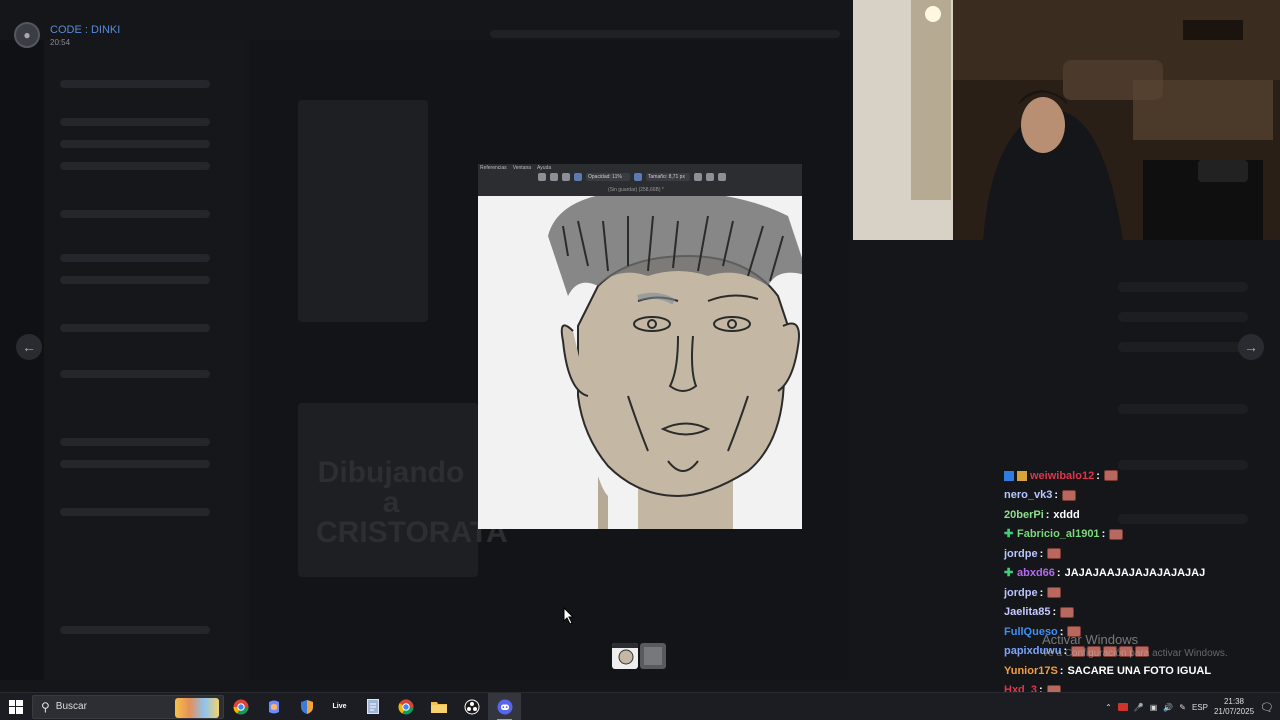 The image size is (1280, 720). What do you see at coordinates (1028, 495) in the screenshot?
I see `chat-username: nero_vk3` at bounding box center [1028, 495].